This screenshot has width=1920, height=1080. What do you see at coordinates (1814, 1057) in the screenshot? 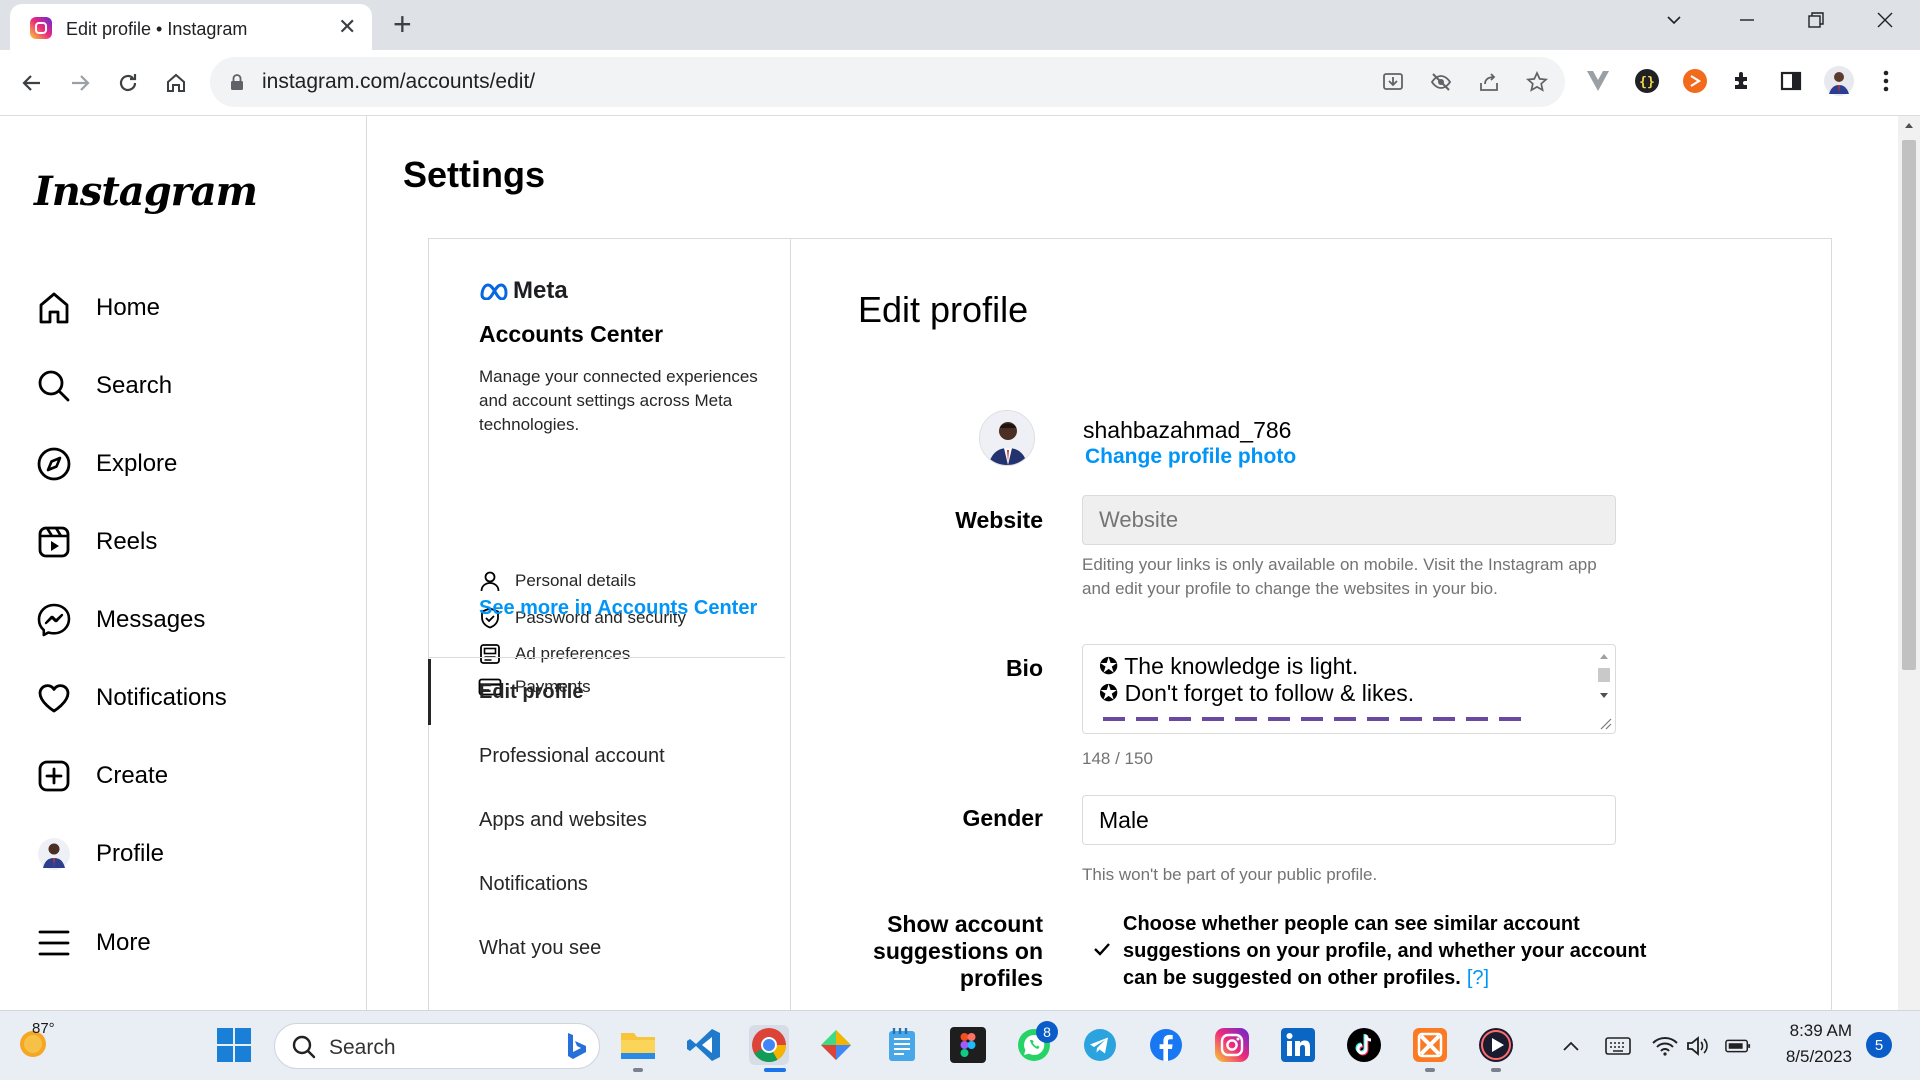
I see `clock-date: 8/5/2023` at bounding box center [1814, 1057].